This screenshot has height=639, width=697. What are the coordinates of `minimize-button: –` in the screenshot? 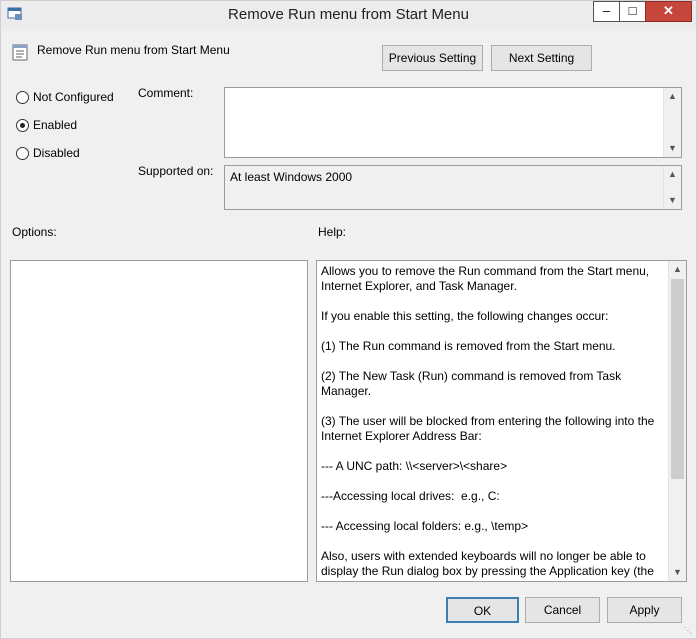 It's located at (606, 11).